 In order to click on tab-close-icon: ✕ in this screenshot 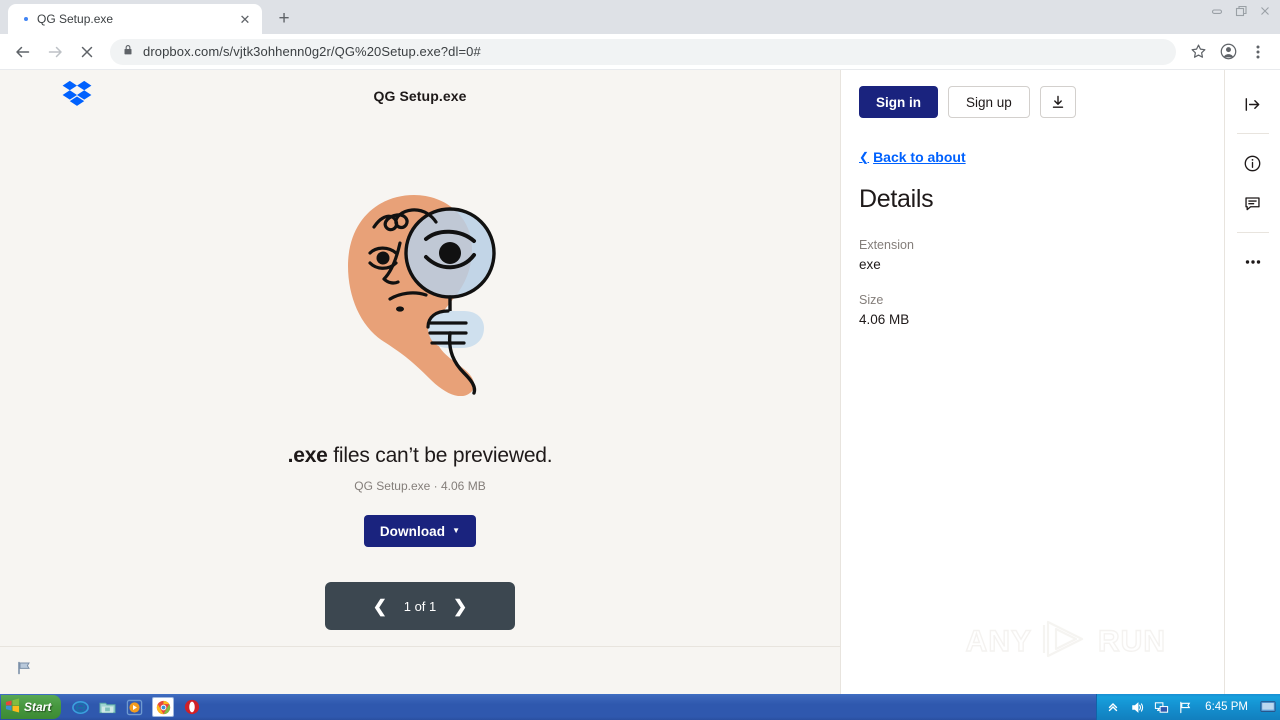, I will do `click(245, 19)`.